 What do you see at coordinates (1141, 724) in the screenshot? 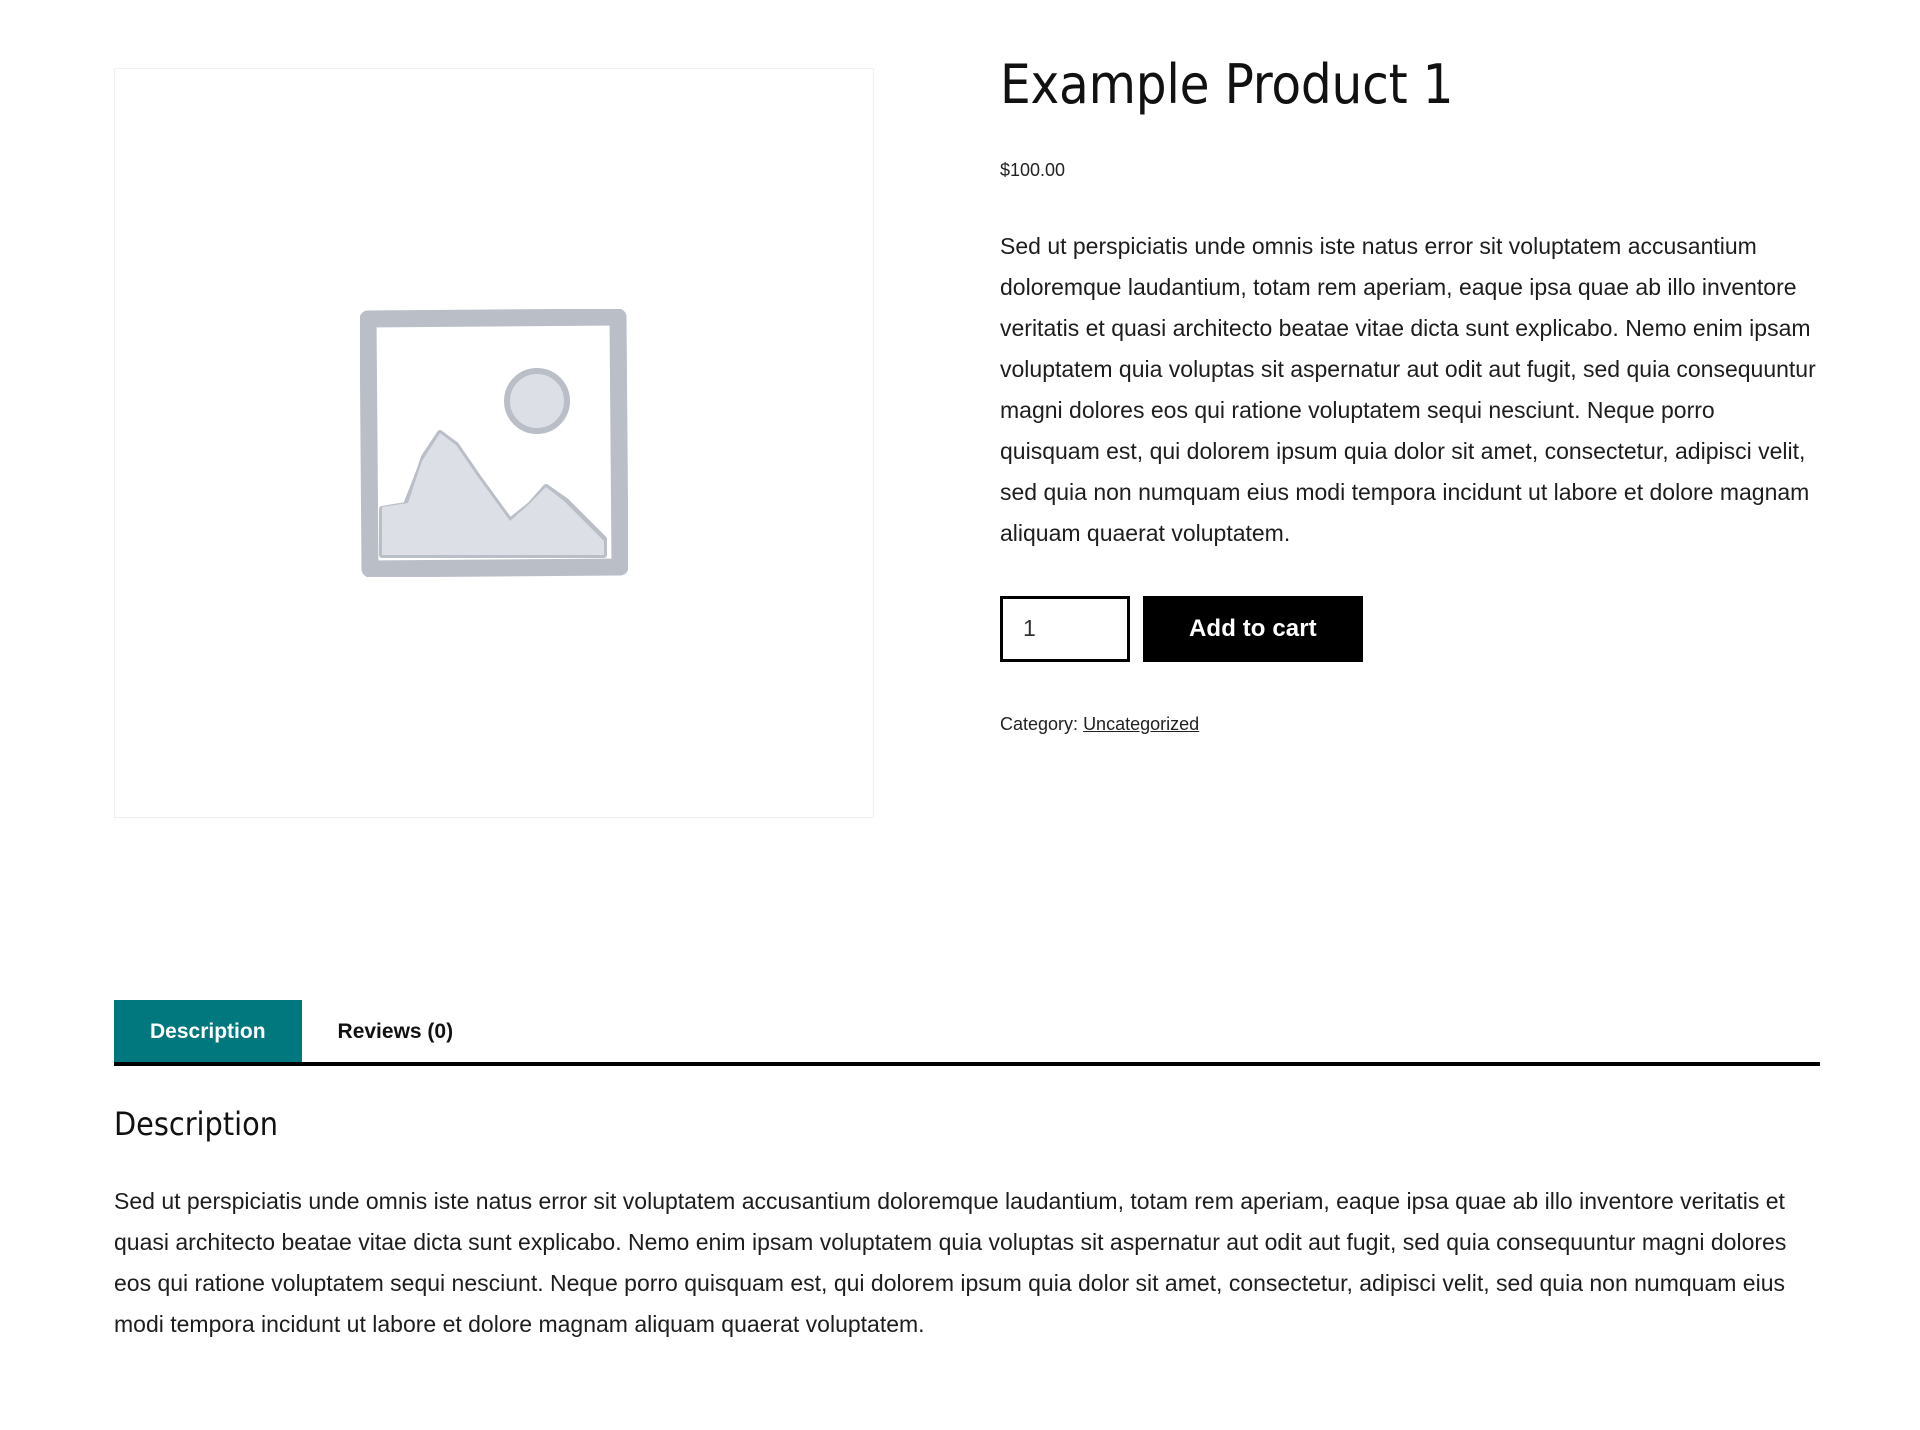
I see `category-link: Uncategorized` at bounding box center [1141, 724].